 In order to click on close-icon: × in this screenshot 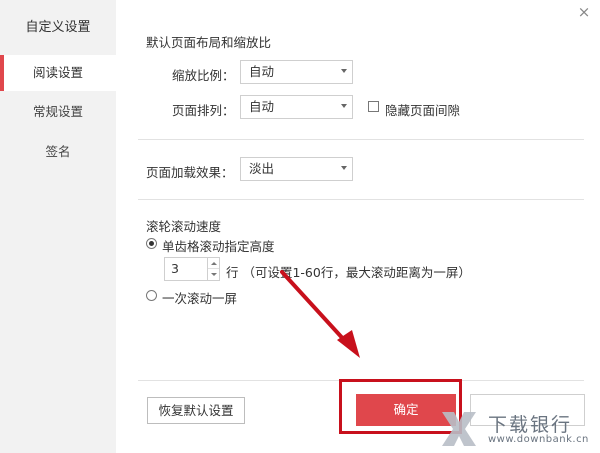, I will do `click(584, 12)`.